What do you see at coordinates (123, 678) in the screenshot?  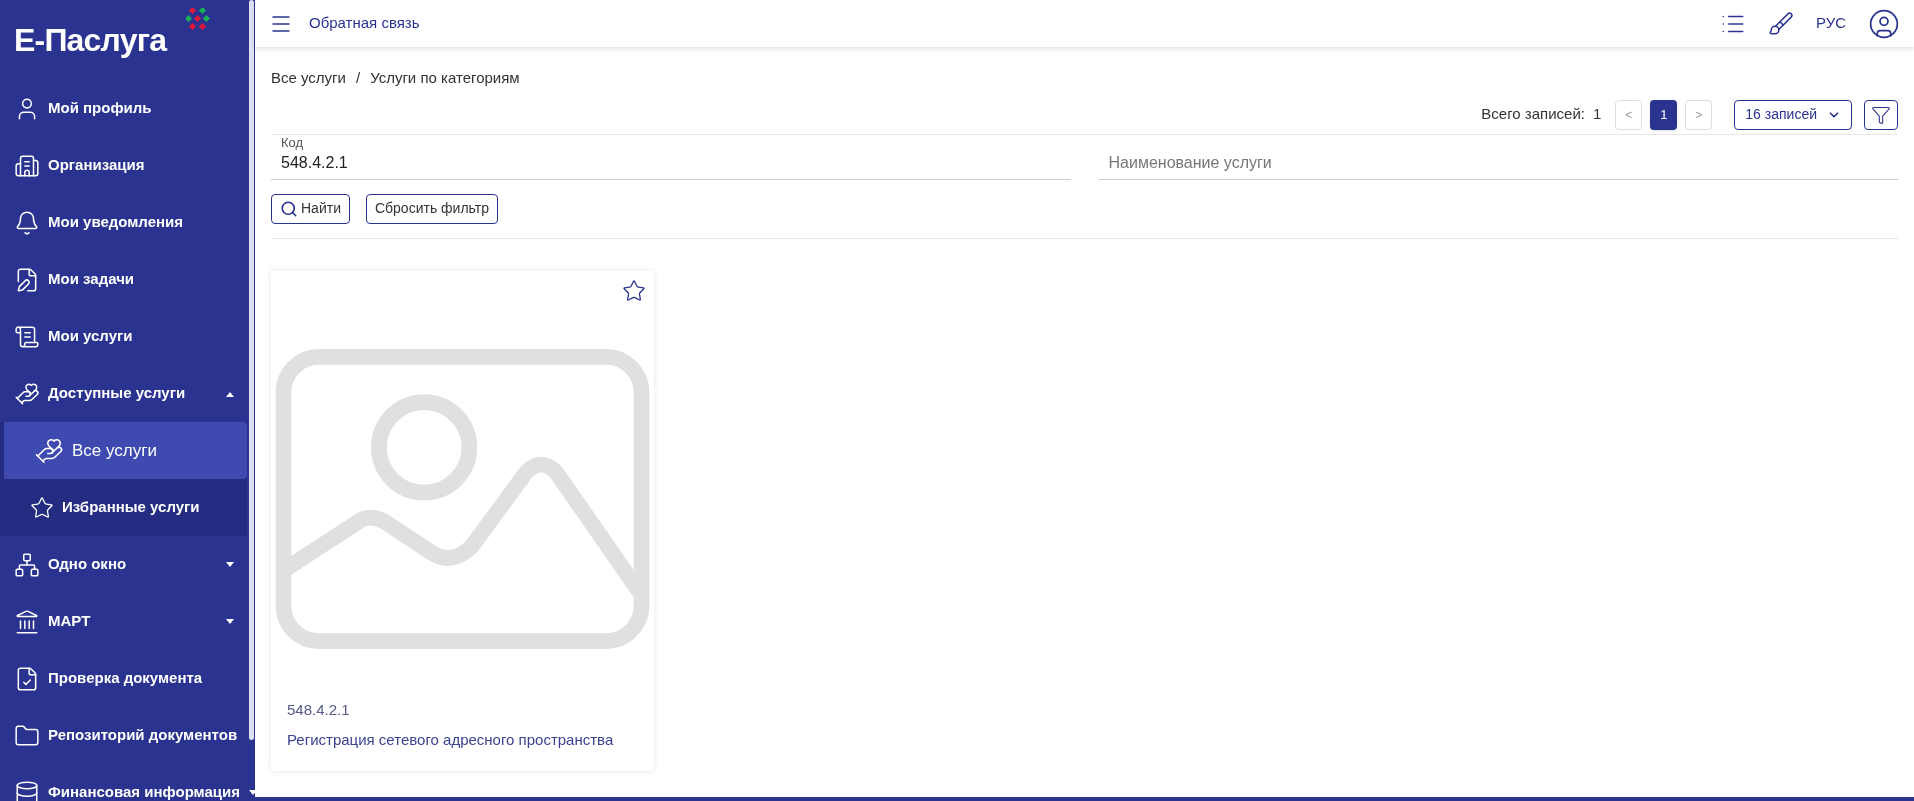 I see `sidebar-item: Проверка документа` at bounding box center [123, 678].